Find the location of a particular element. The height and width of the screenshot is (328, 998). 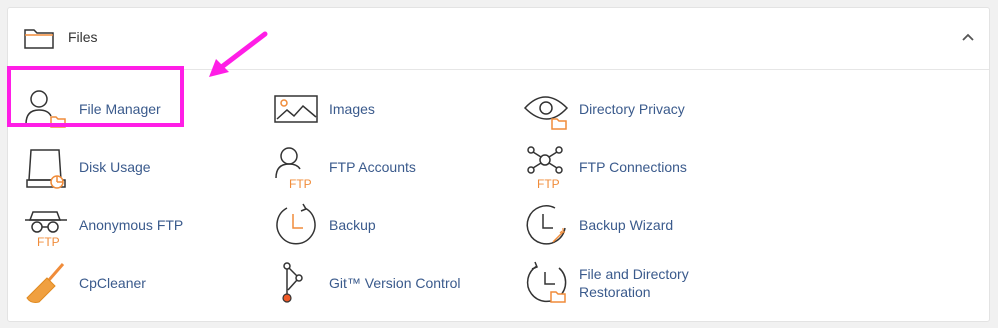

chevron-up-icon is located at coordinates (968, 37).